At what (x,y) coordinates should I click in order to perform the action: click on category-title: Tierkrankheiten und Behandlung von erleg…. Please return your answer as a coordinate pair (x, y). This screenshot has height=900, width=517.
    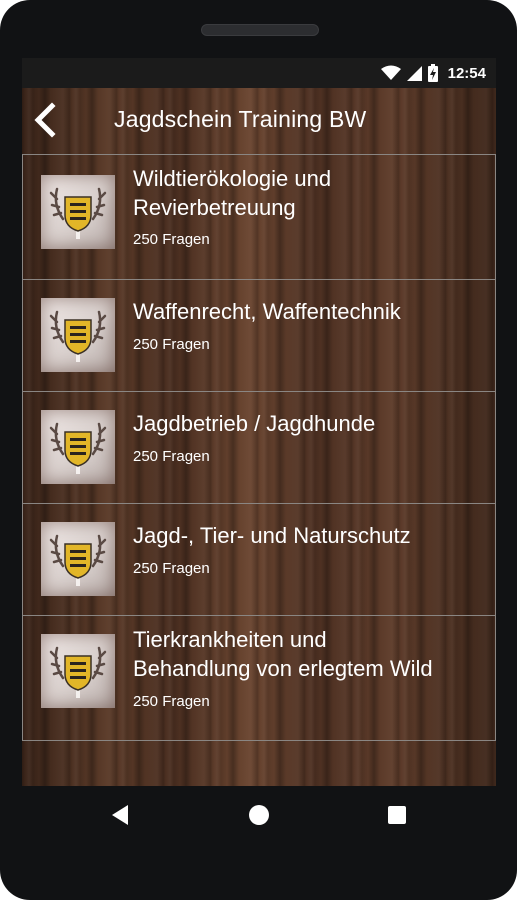
    Looking at the image, I should click on (283, 654).